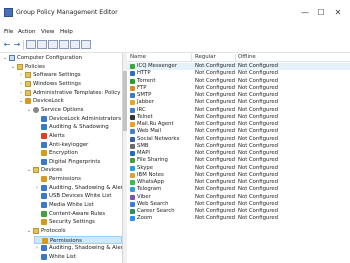 Image resolution: width=350 pixels, height=263 pixels. I want to click on tree-node: ⌄ Policies, so click(66, 67).